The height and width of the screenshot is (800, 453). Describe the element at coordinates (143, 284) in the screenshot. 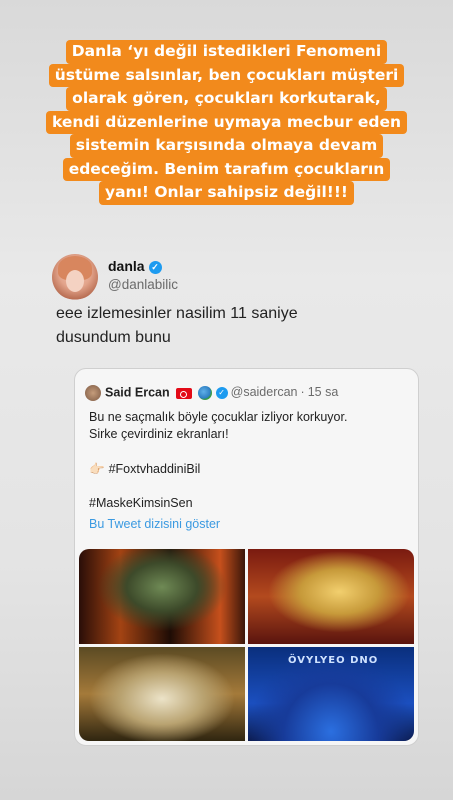

I see `tweet-handle: @danlabilic` at that location.